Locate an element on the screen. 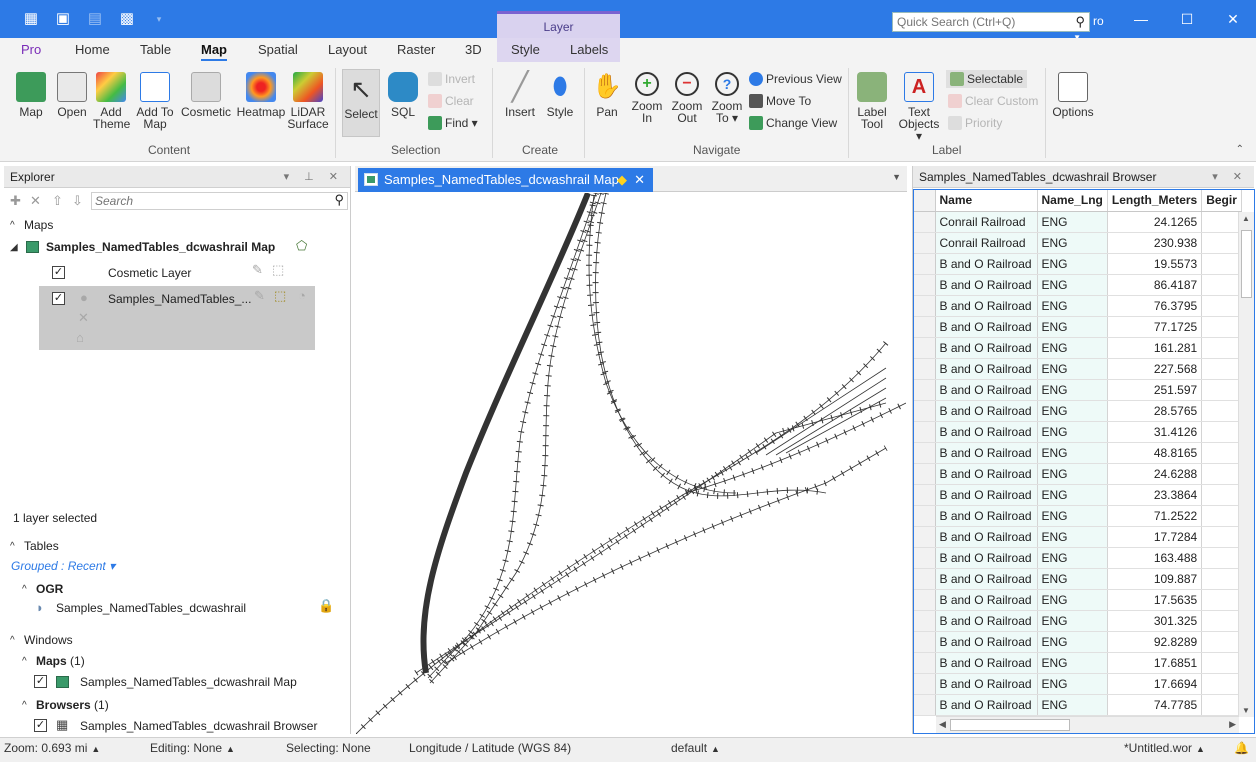 The height and width of the screenshot is (762, 1256). heatmap-button: Heatmap is located at coordinates (261, 95).